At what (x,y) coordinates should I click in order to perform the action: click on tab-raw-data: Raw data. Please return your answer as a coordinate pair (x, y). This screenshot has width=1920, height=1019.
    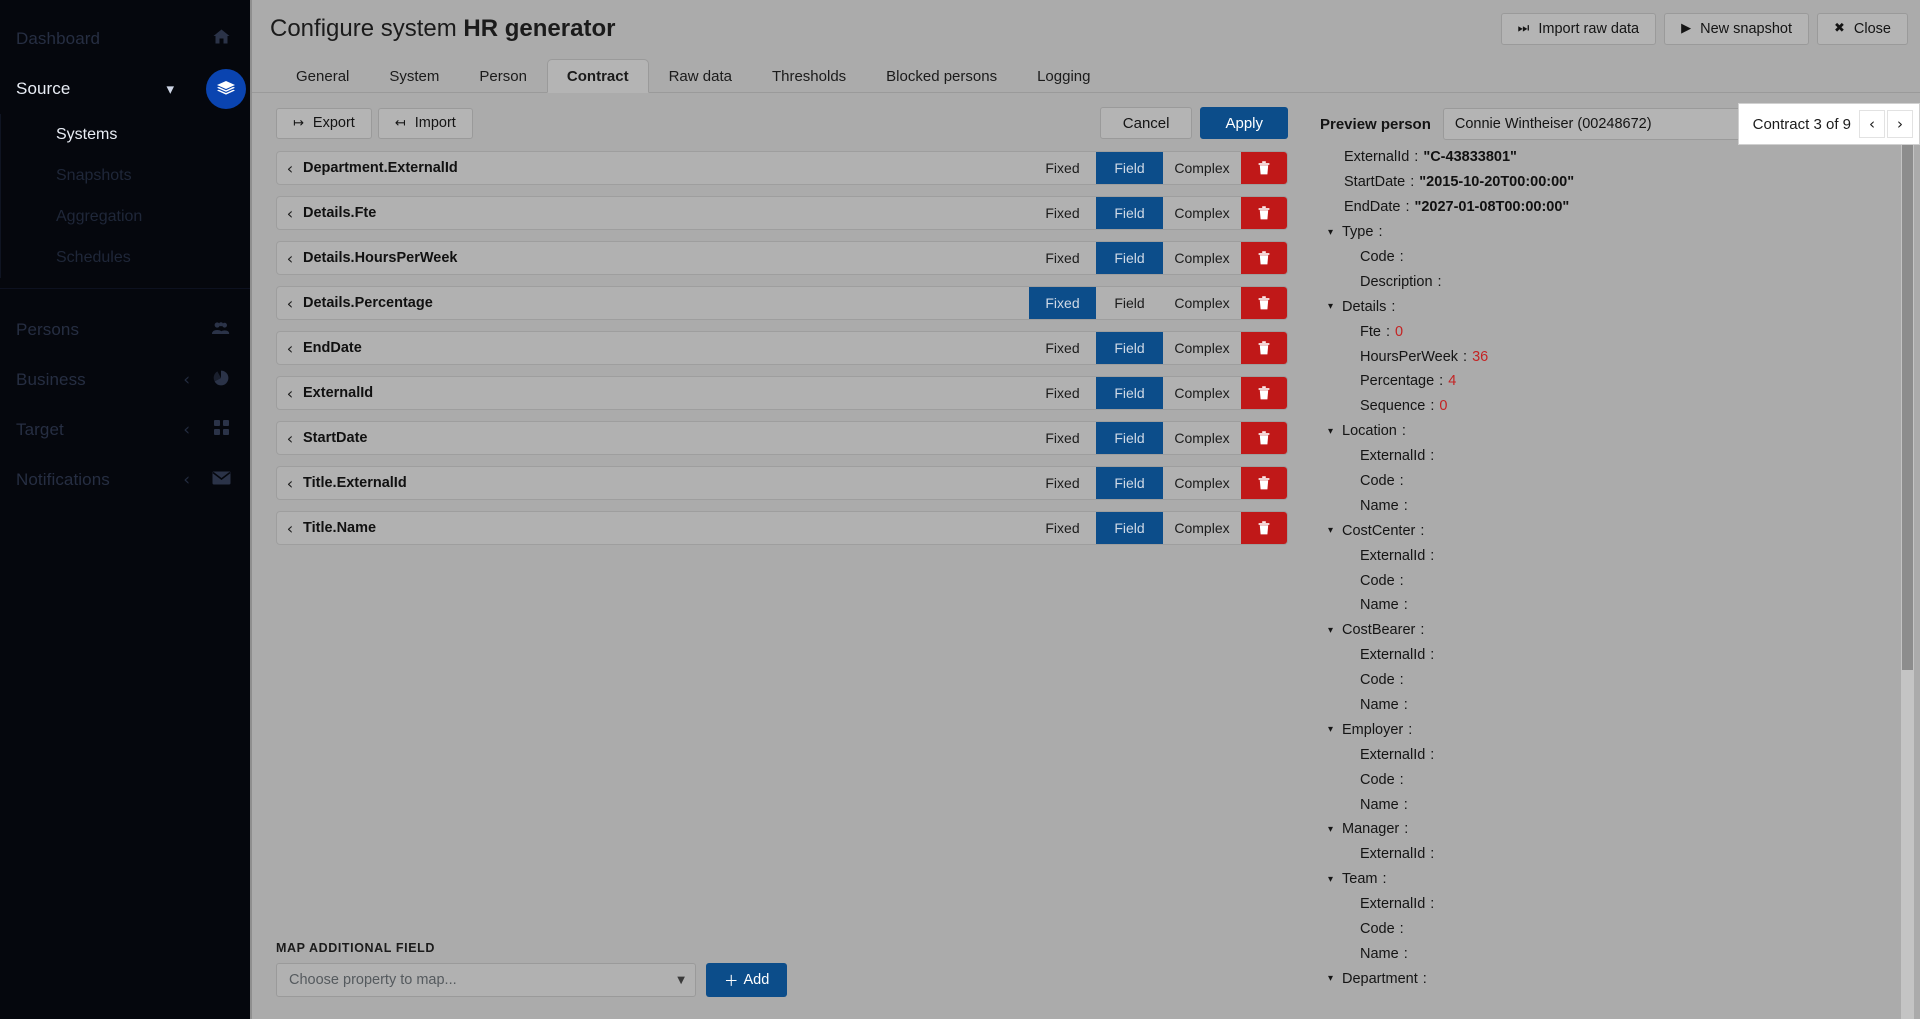
    Looking at the image, I should click on (700, 76).